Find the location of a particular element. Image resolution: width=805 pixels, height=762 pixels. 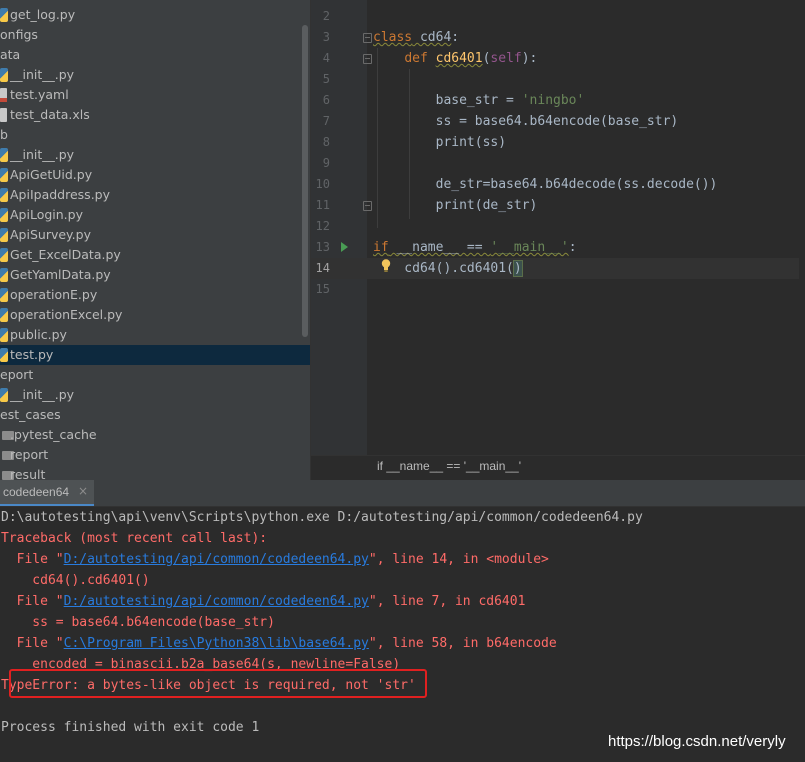

line-number: 8 is located at coordinates (326, 142).